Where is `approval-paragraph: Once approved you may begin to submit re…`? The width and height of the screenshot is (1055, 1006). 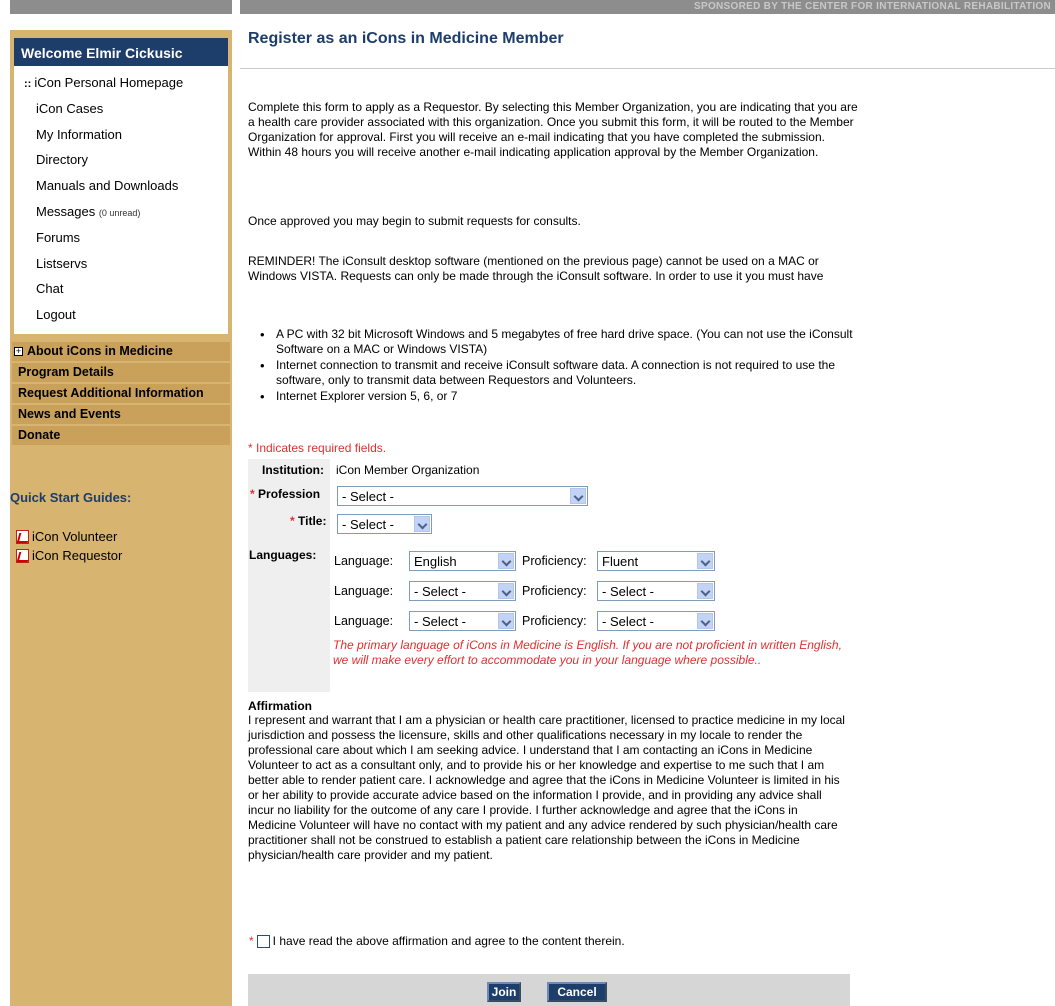
approval-paragraph: Once approved you may begin to submit re… is located at coordinates (414, 221).